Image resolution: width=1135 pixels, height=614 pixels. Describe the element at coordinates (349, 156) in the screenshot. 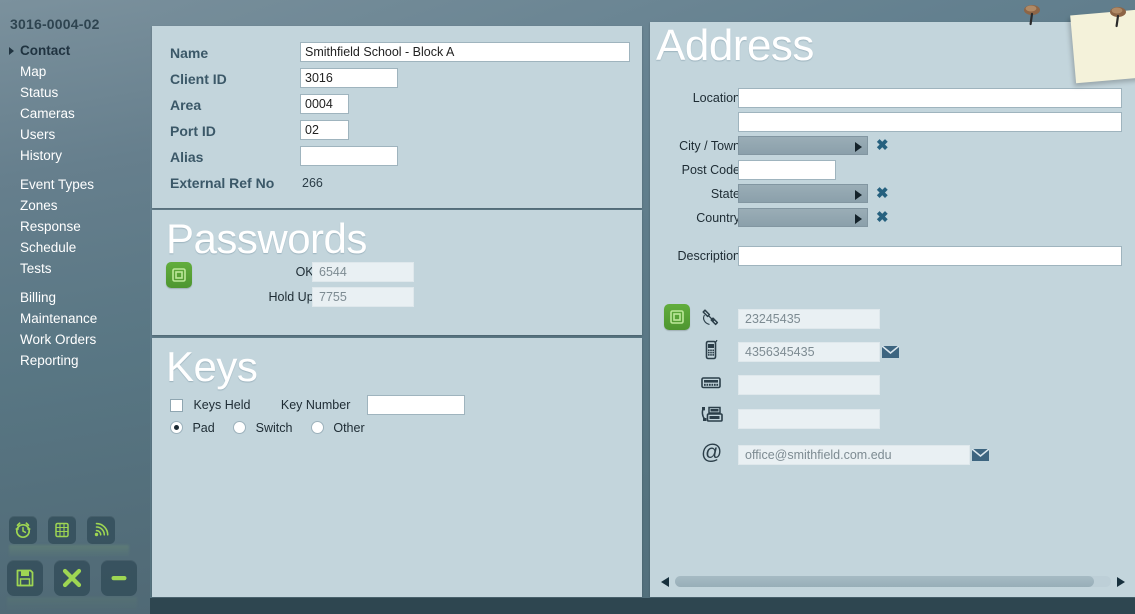

I see `alias-input` at that location.